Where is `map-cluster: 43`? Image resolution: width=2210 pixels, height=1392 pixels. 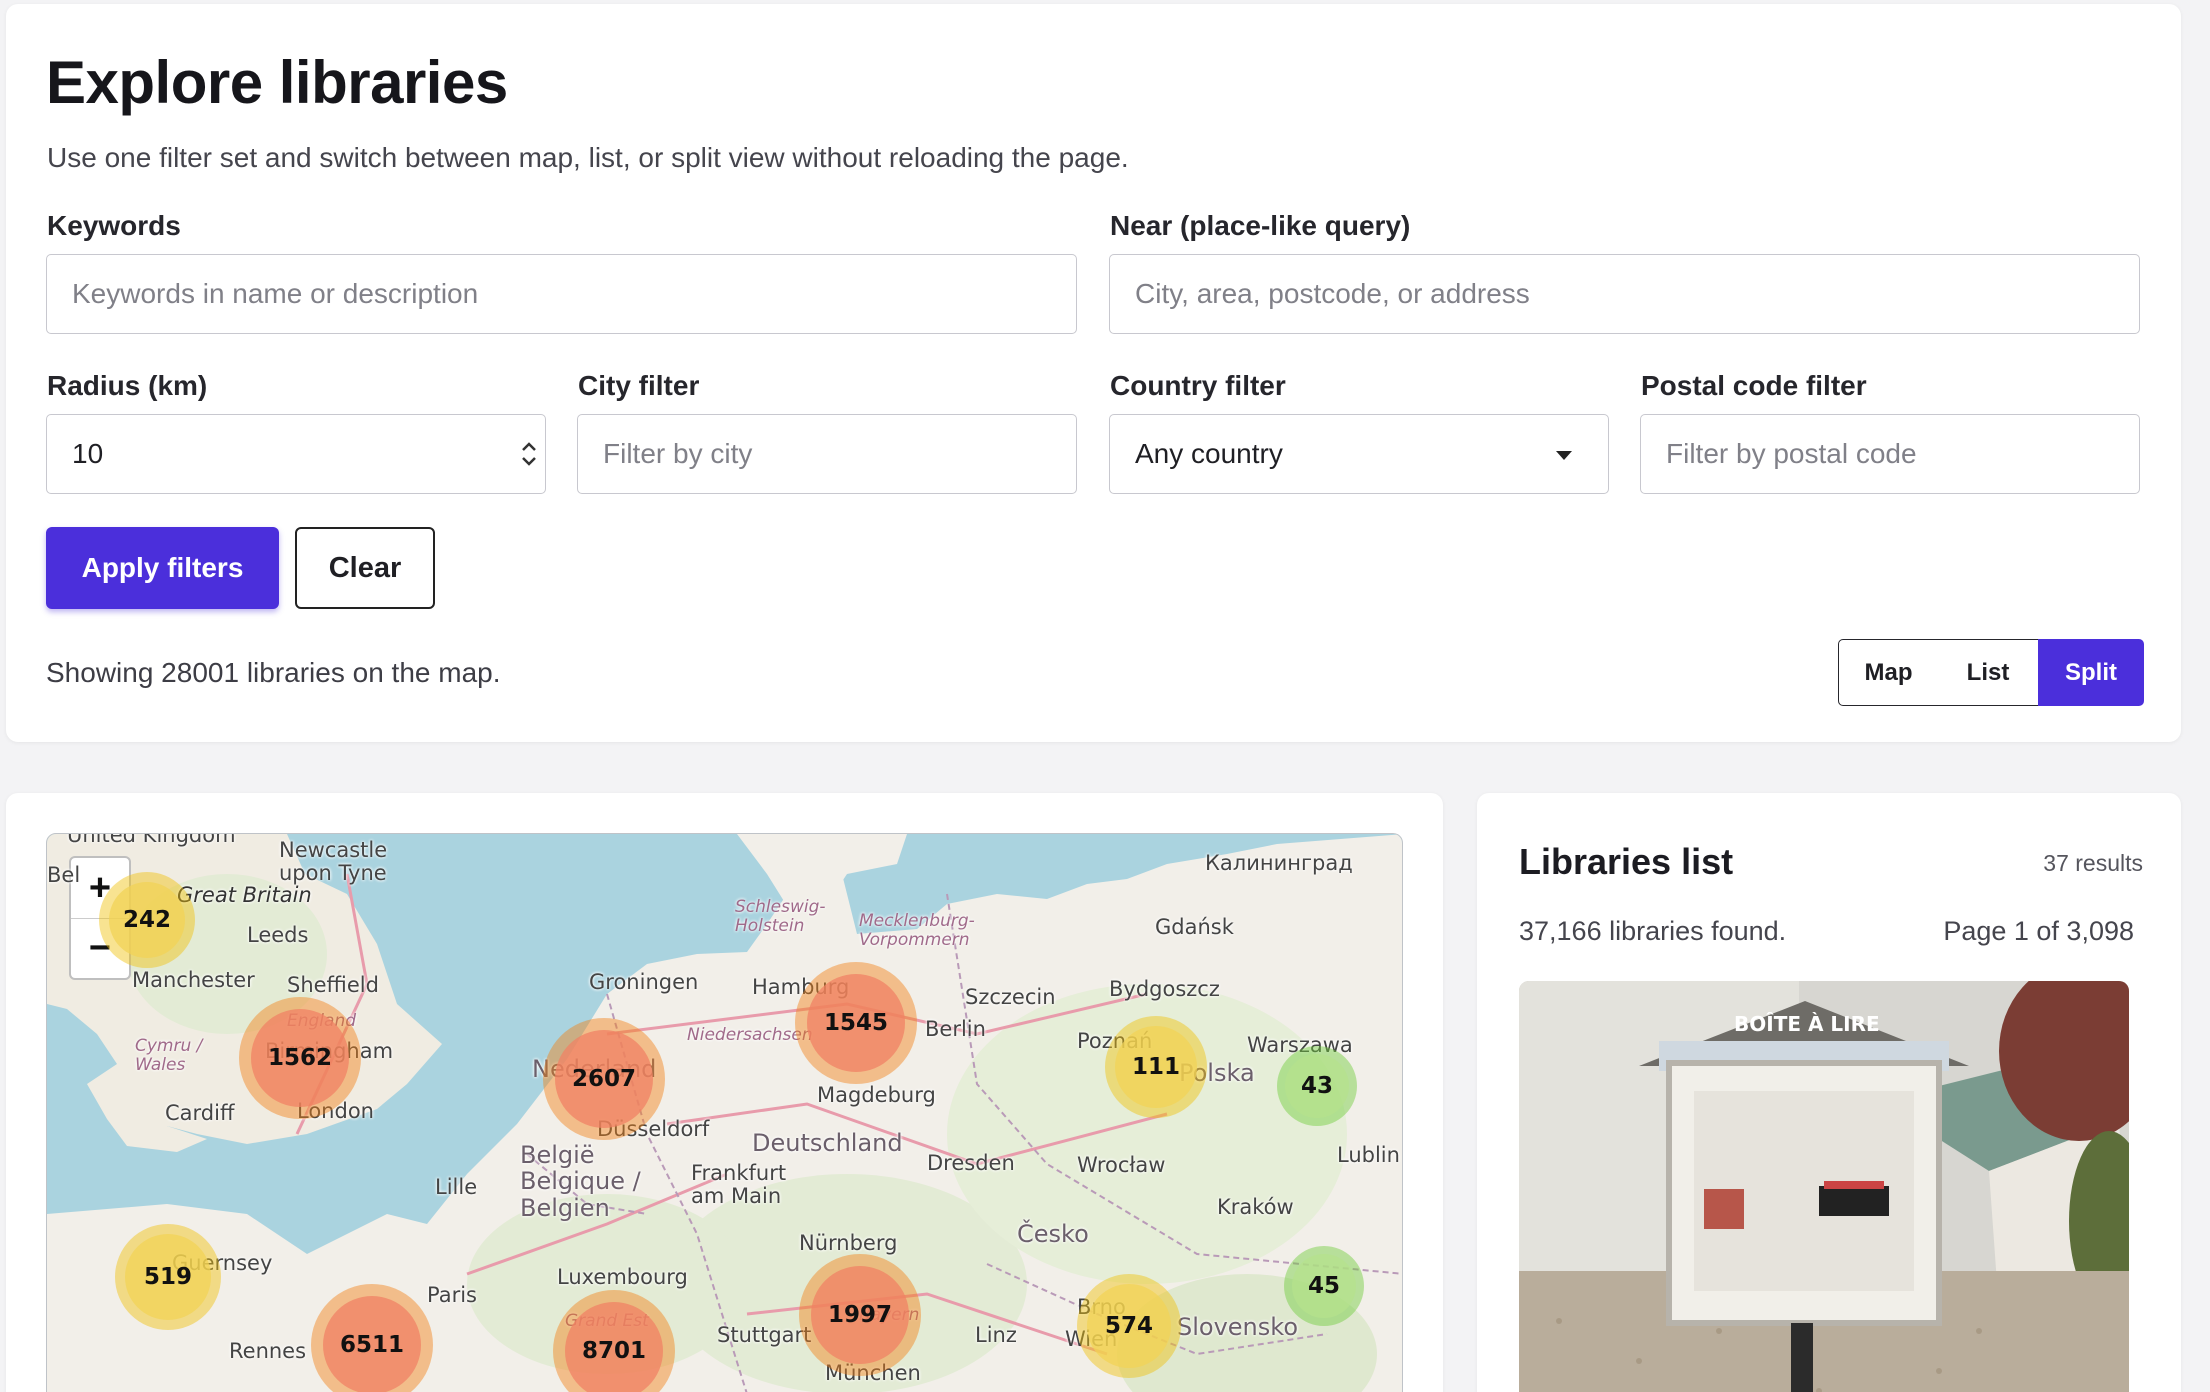
map-cluster: 43 is located at coordinates (1317, 1086).